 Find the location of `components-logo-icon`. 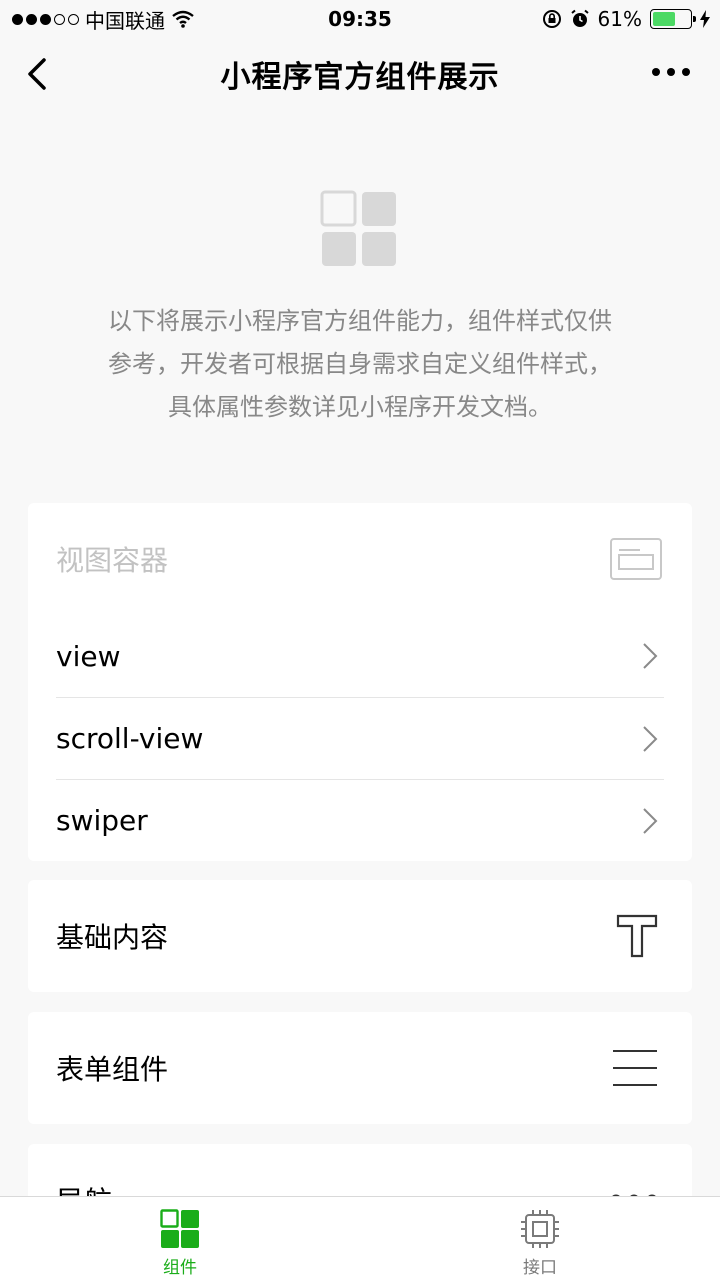

components-logo-icon is located at coordinates (358, 228).